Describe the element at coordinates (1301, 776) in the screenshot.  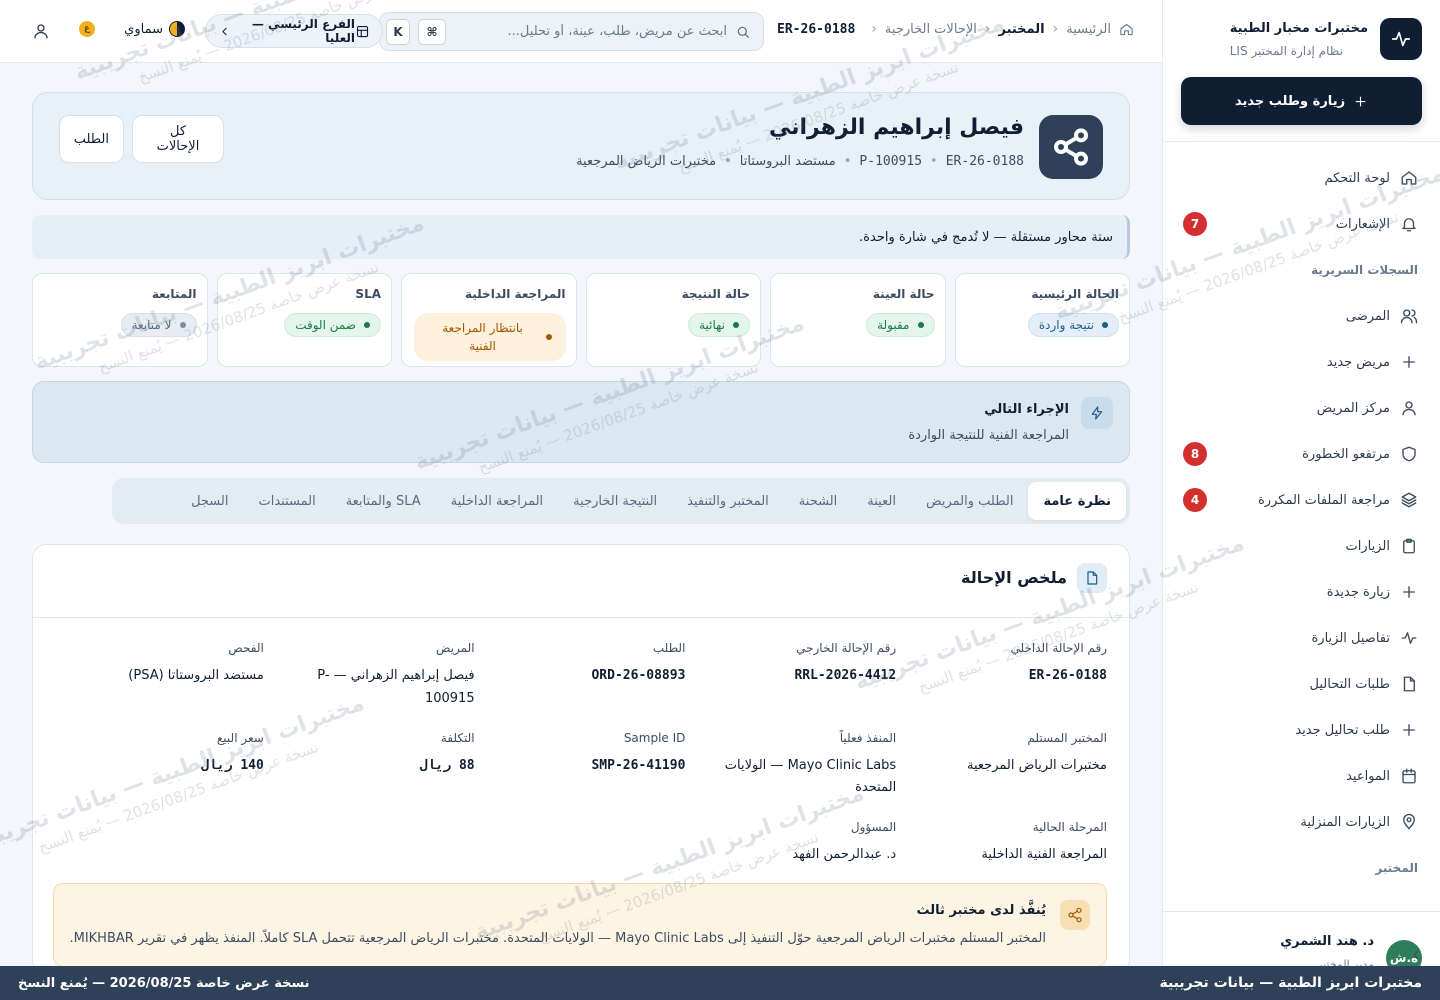
I see `sidebar-item-appointments: المواعيد` at that location.